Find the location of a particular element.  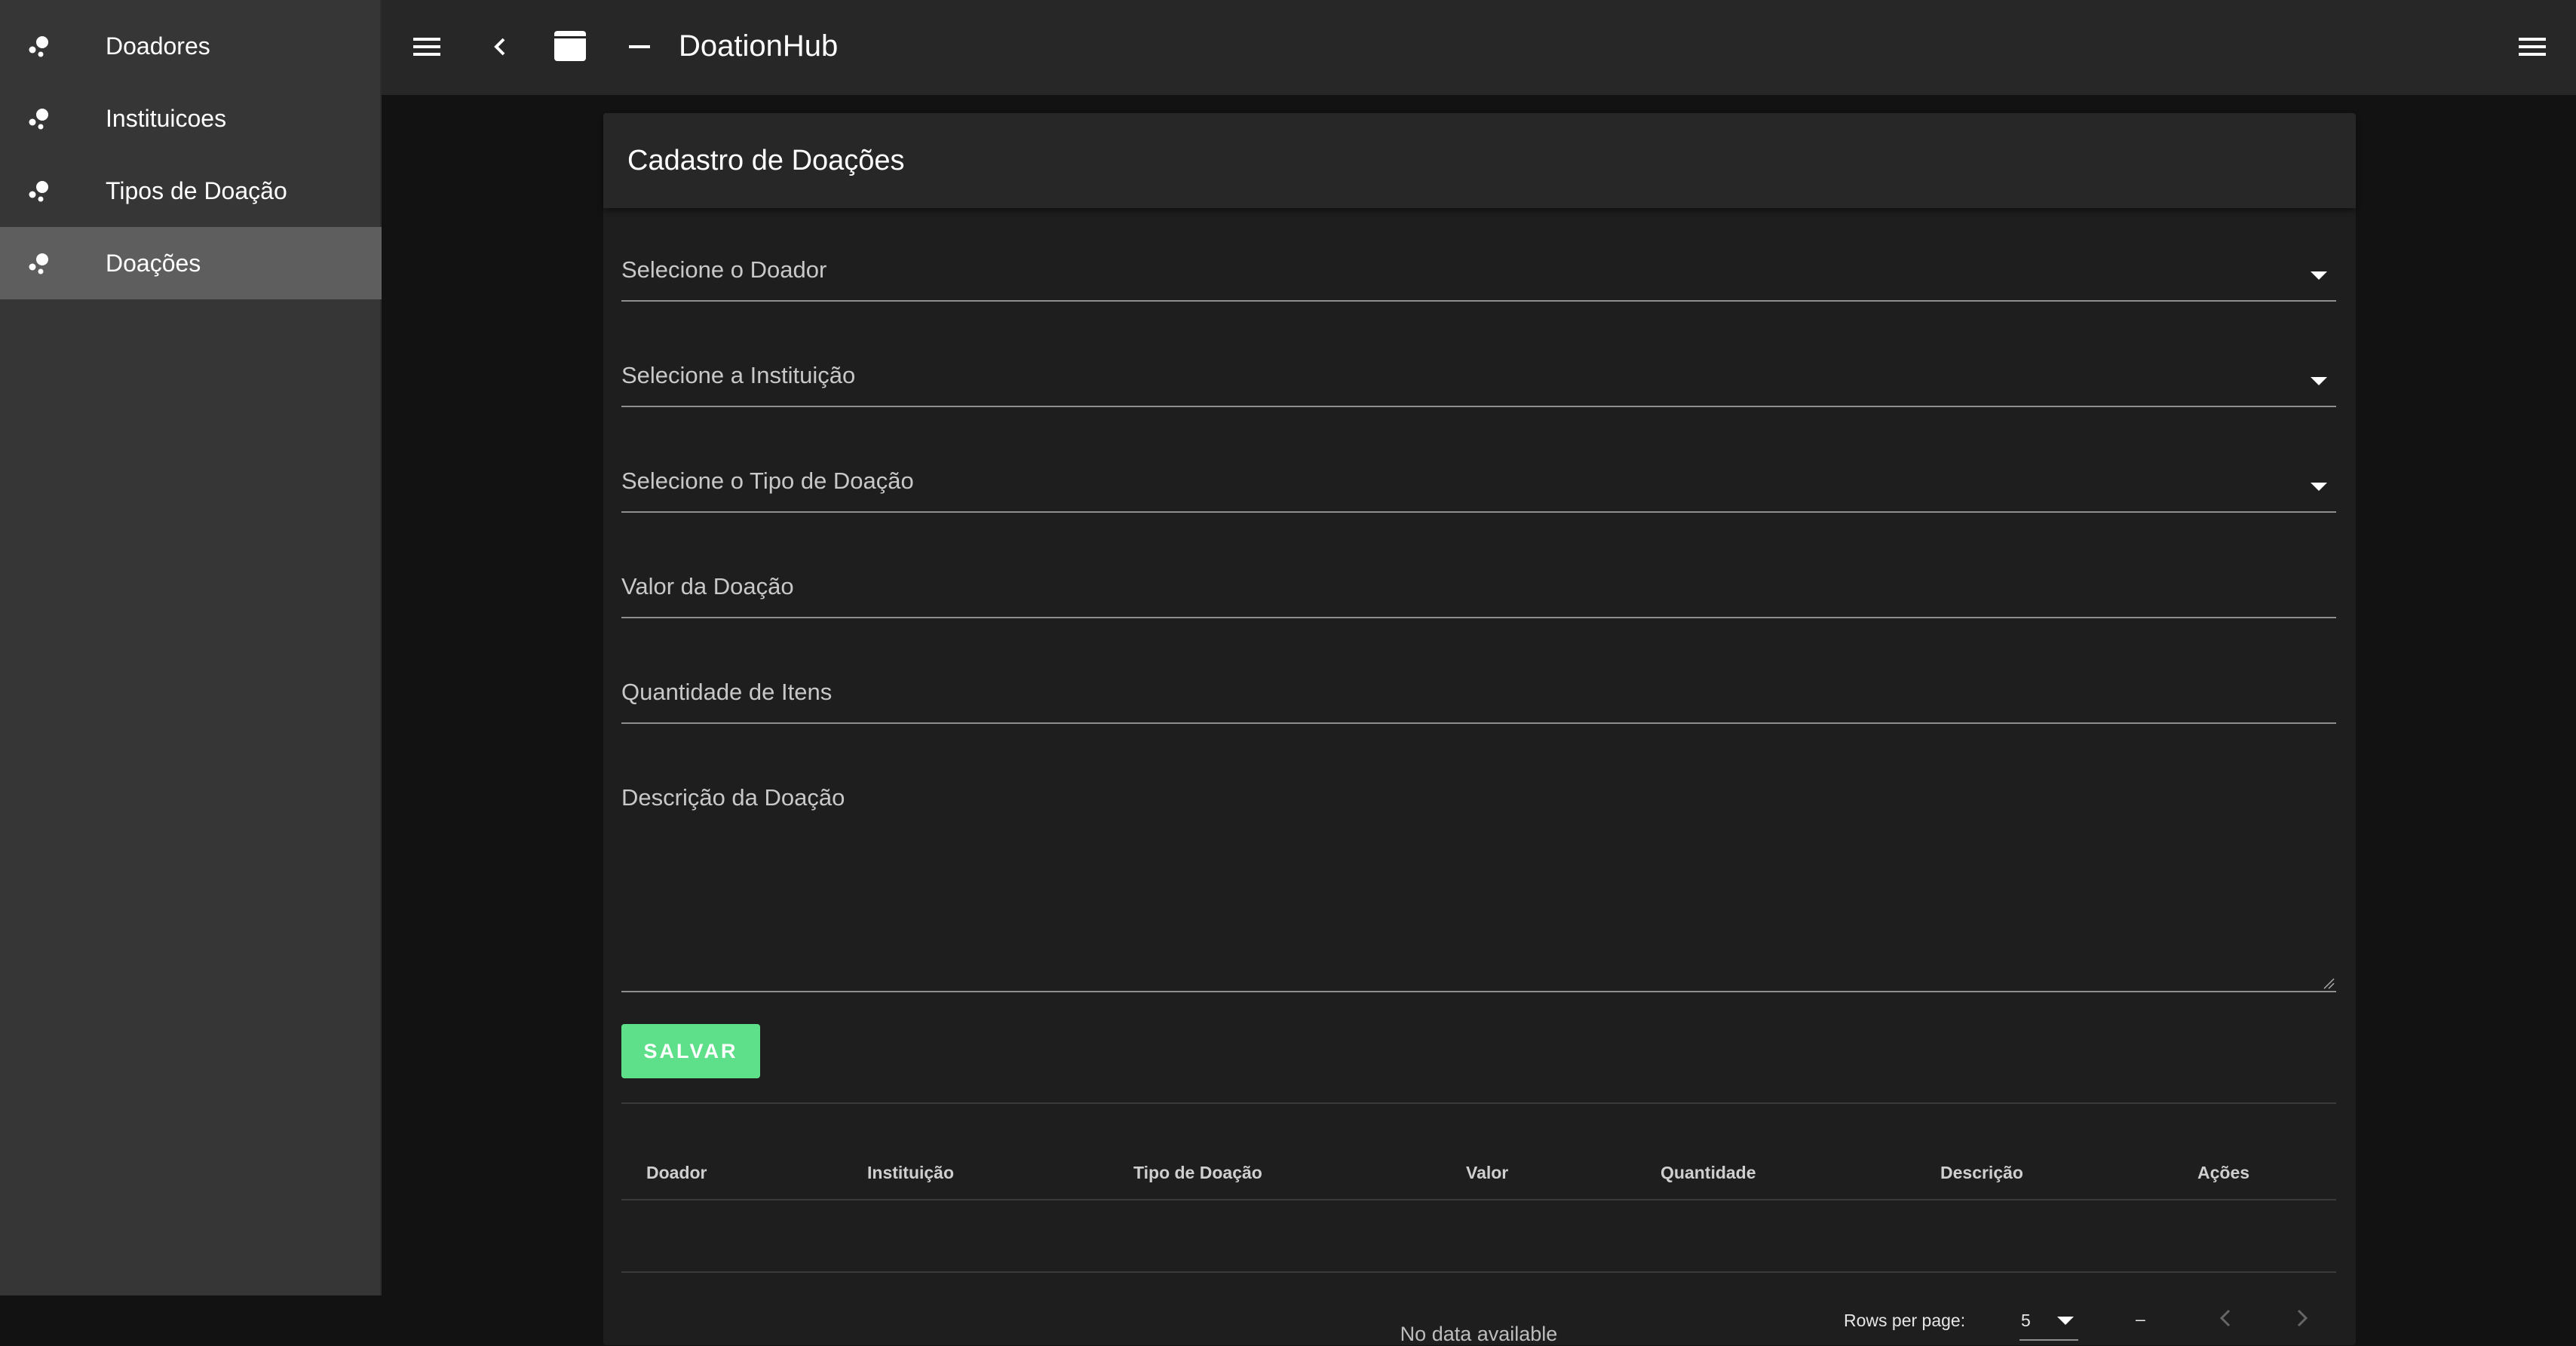

tipo-doacao-select-label: Selecione o Tipo de Doação is located at coordinates (767, 481).